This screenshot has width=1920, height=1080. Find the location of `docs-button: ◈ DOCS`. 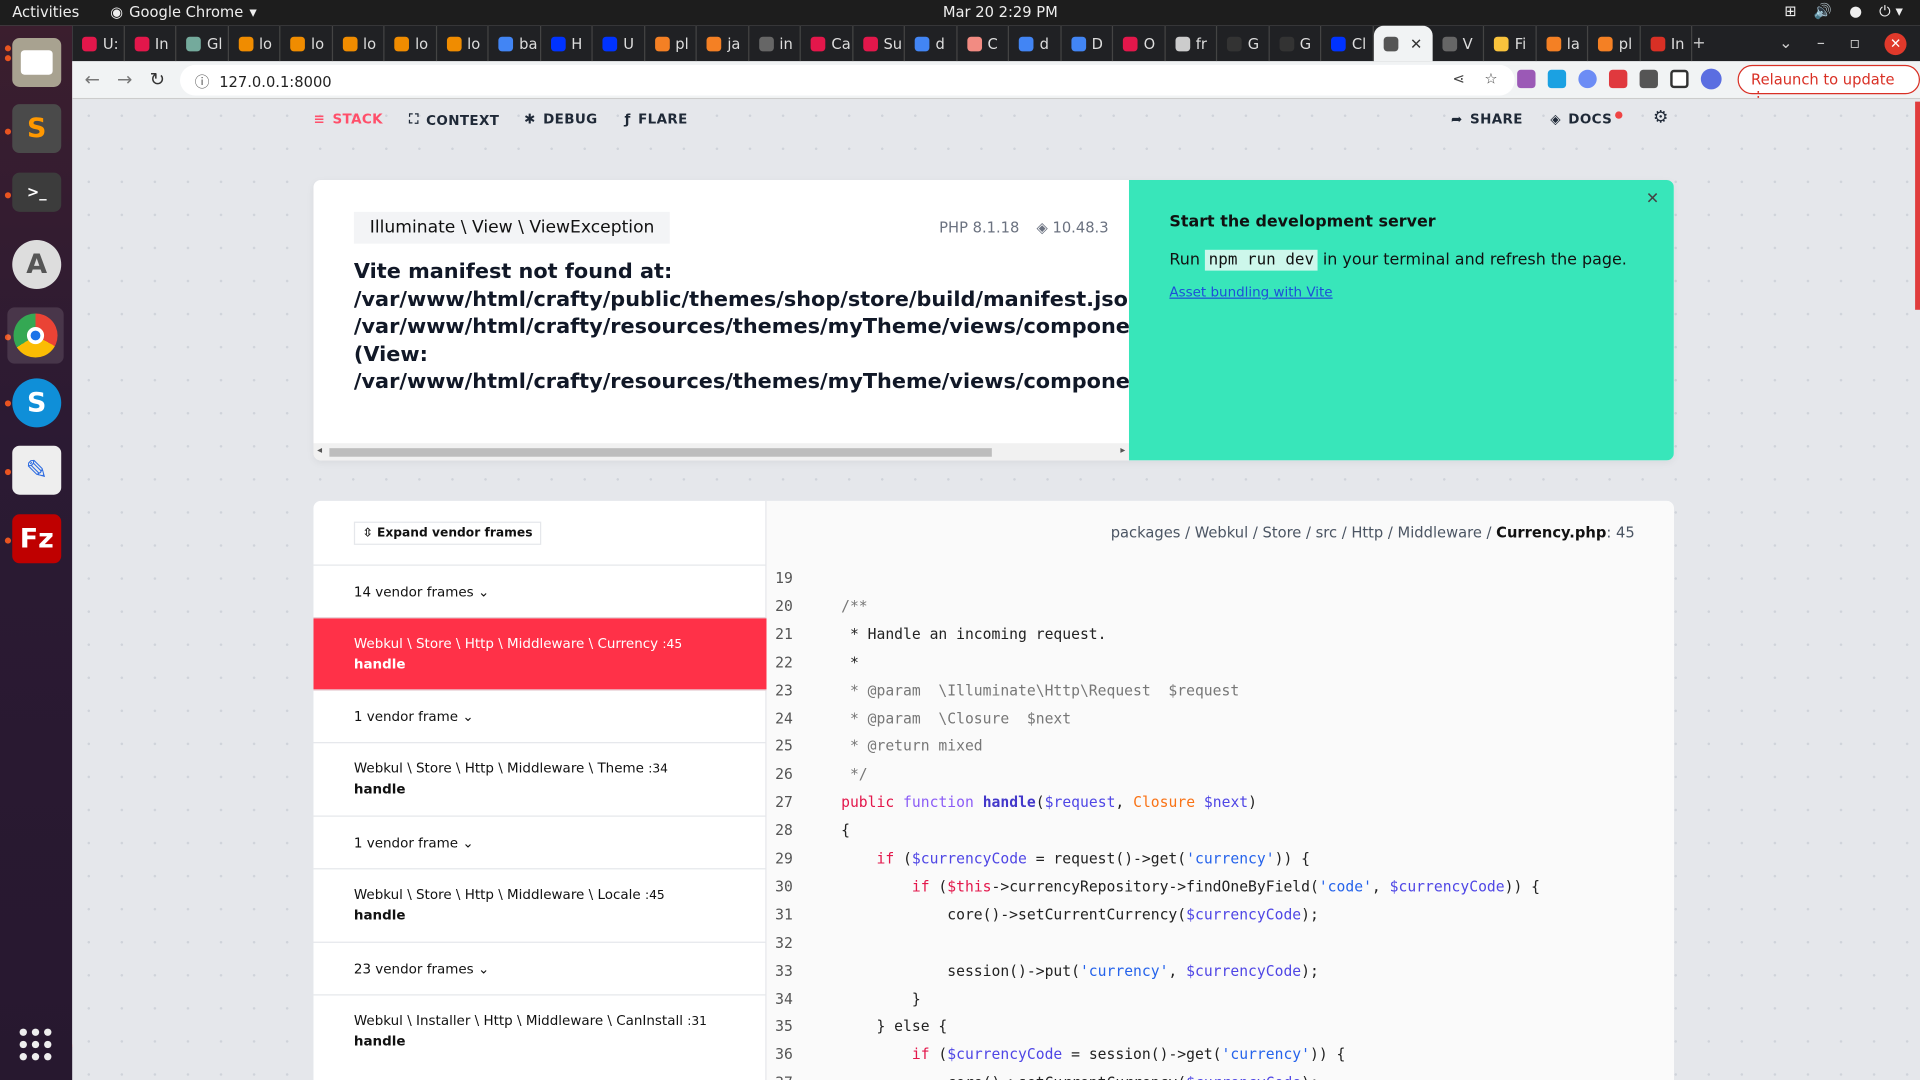

docs-button: ◈ DOCS is located at coordinates (1586, 119).